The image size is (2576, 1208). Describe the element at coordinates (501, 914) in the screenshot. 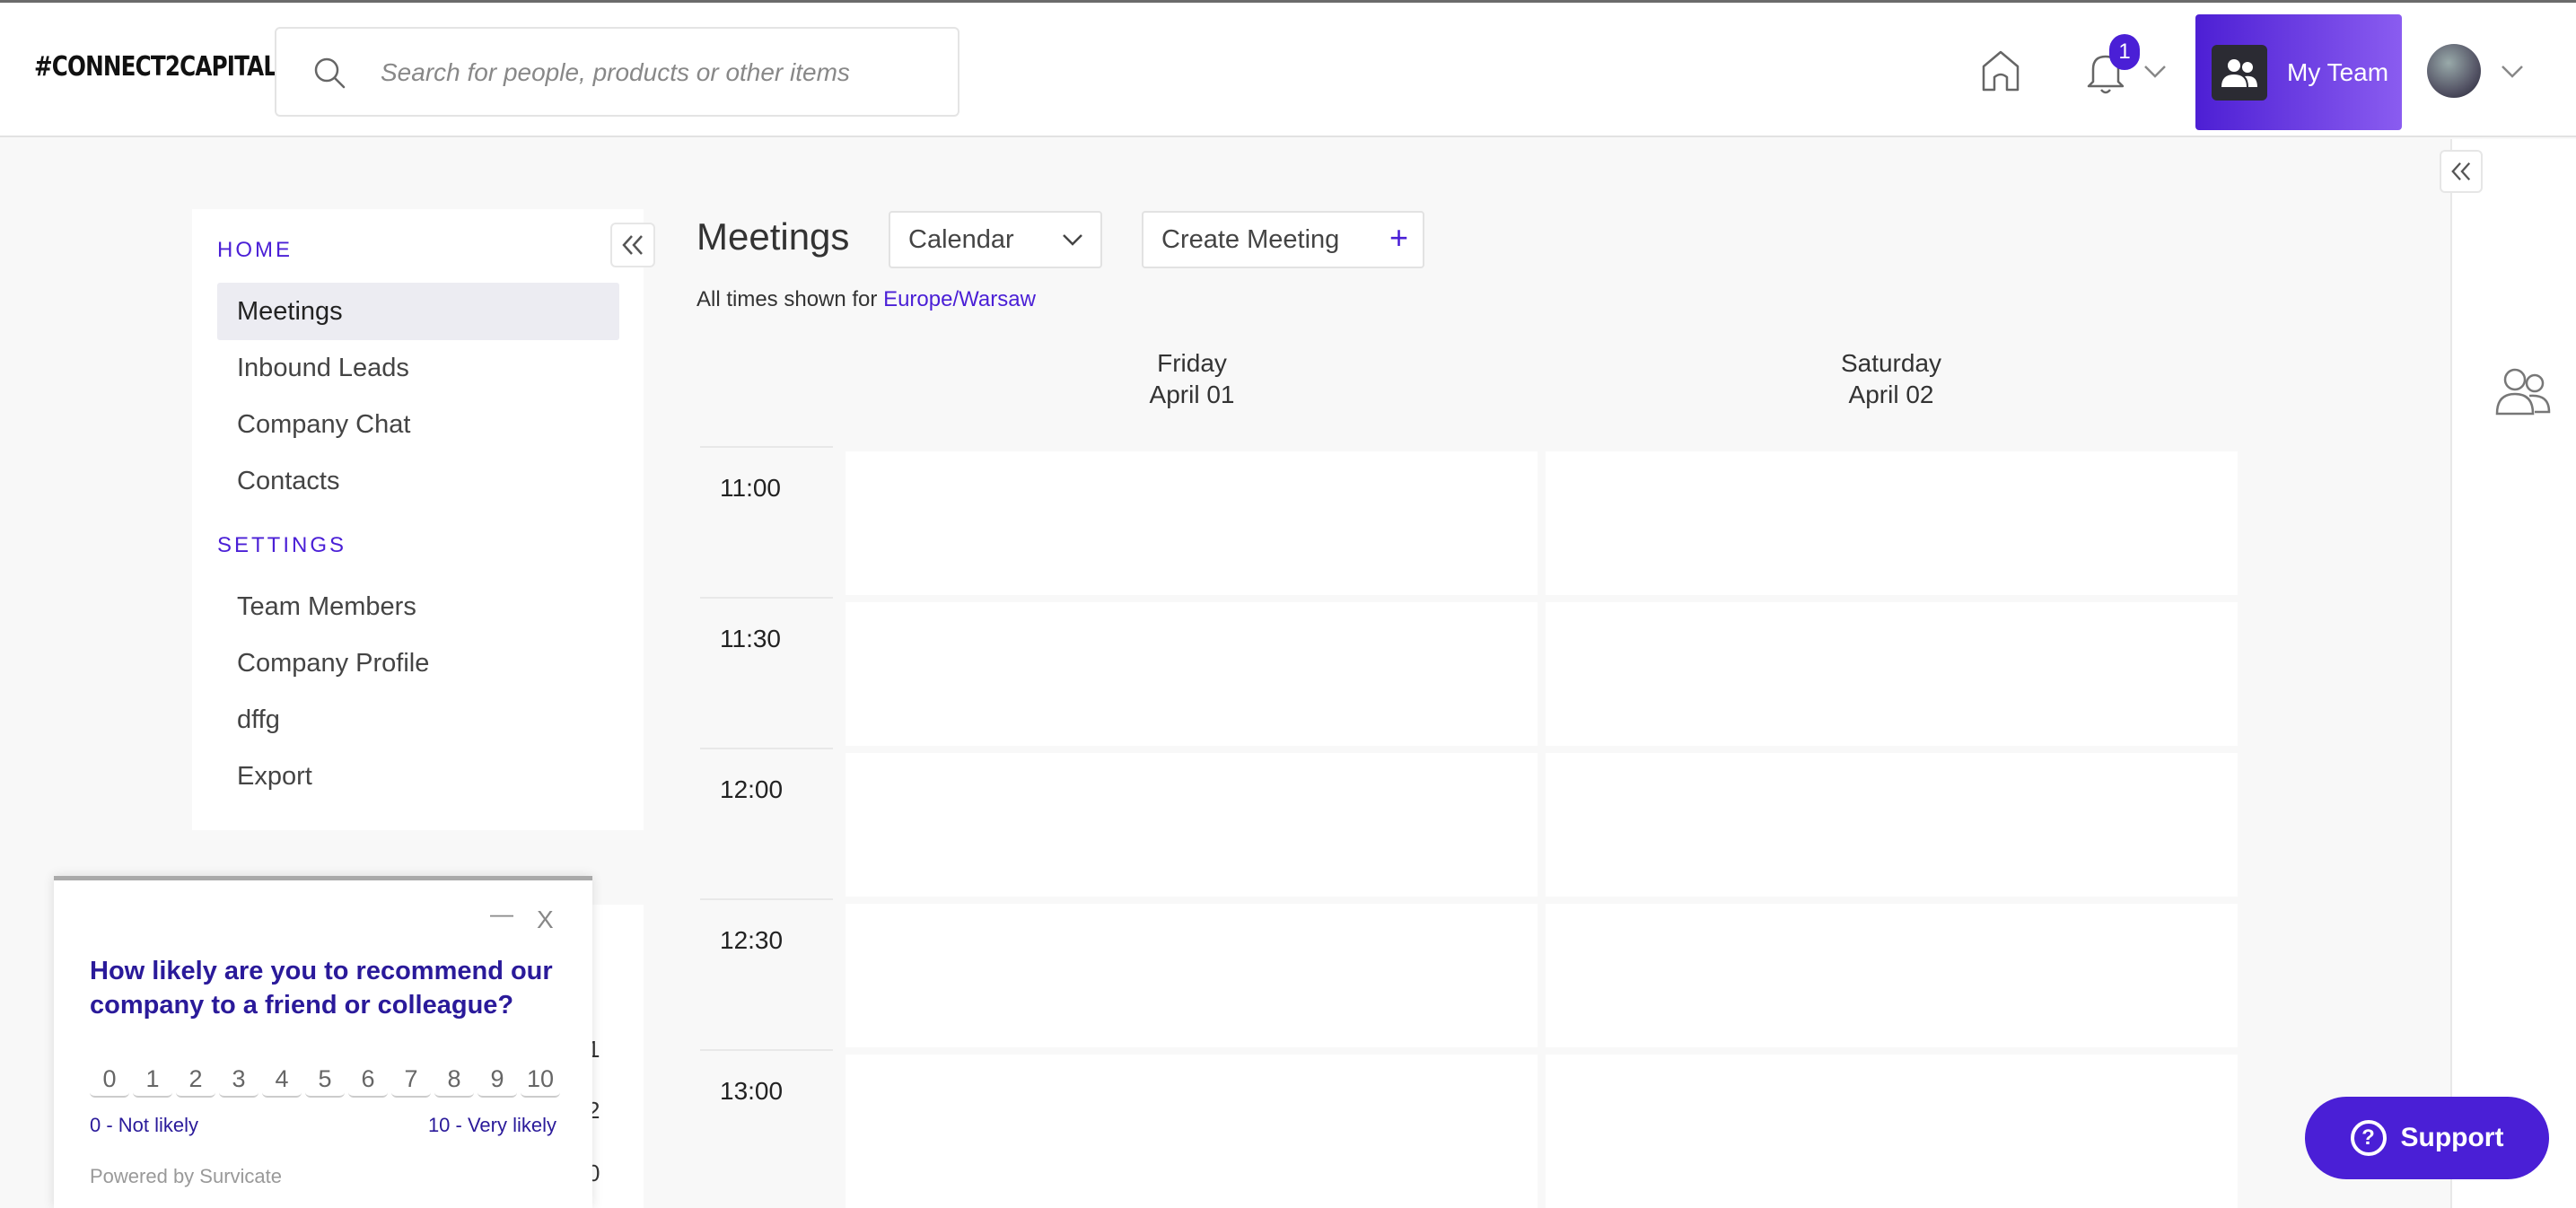

I see `survey-minimize-button: —` at that location.